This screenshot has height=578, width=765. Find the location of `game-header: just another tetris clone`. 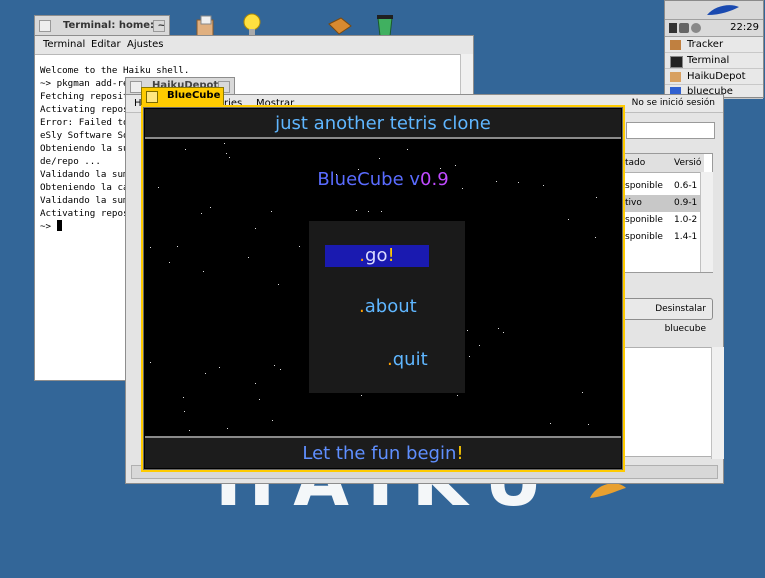

game-header: just another tetris clone is located at coordinates (383, 124).